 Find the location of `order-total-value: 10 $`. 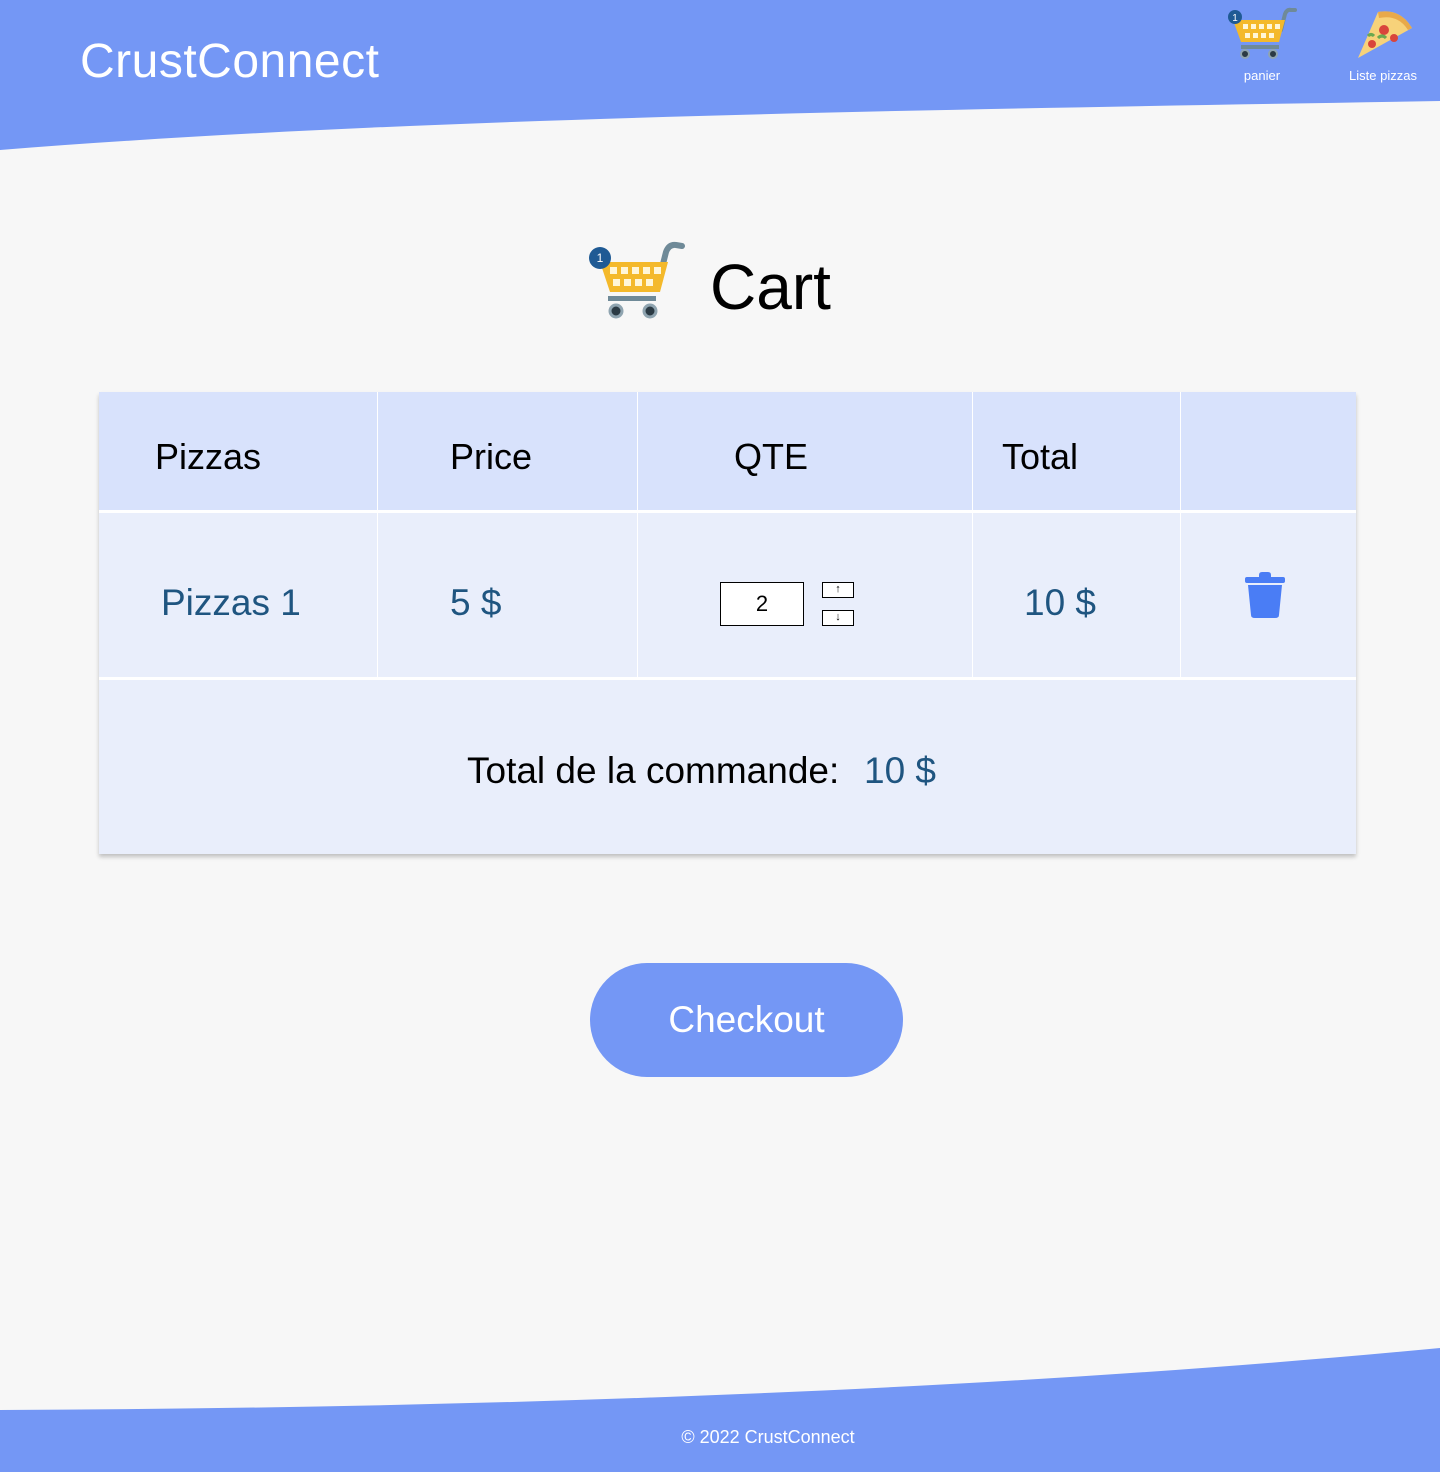

order-total-value: 10 $ is located at coordinates (900, 770).